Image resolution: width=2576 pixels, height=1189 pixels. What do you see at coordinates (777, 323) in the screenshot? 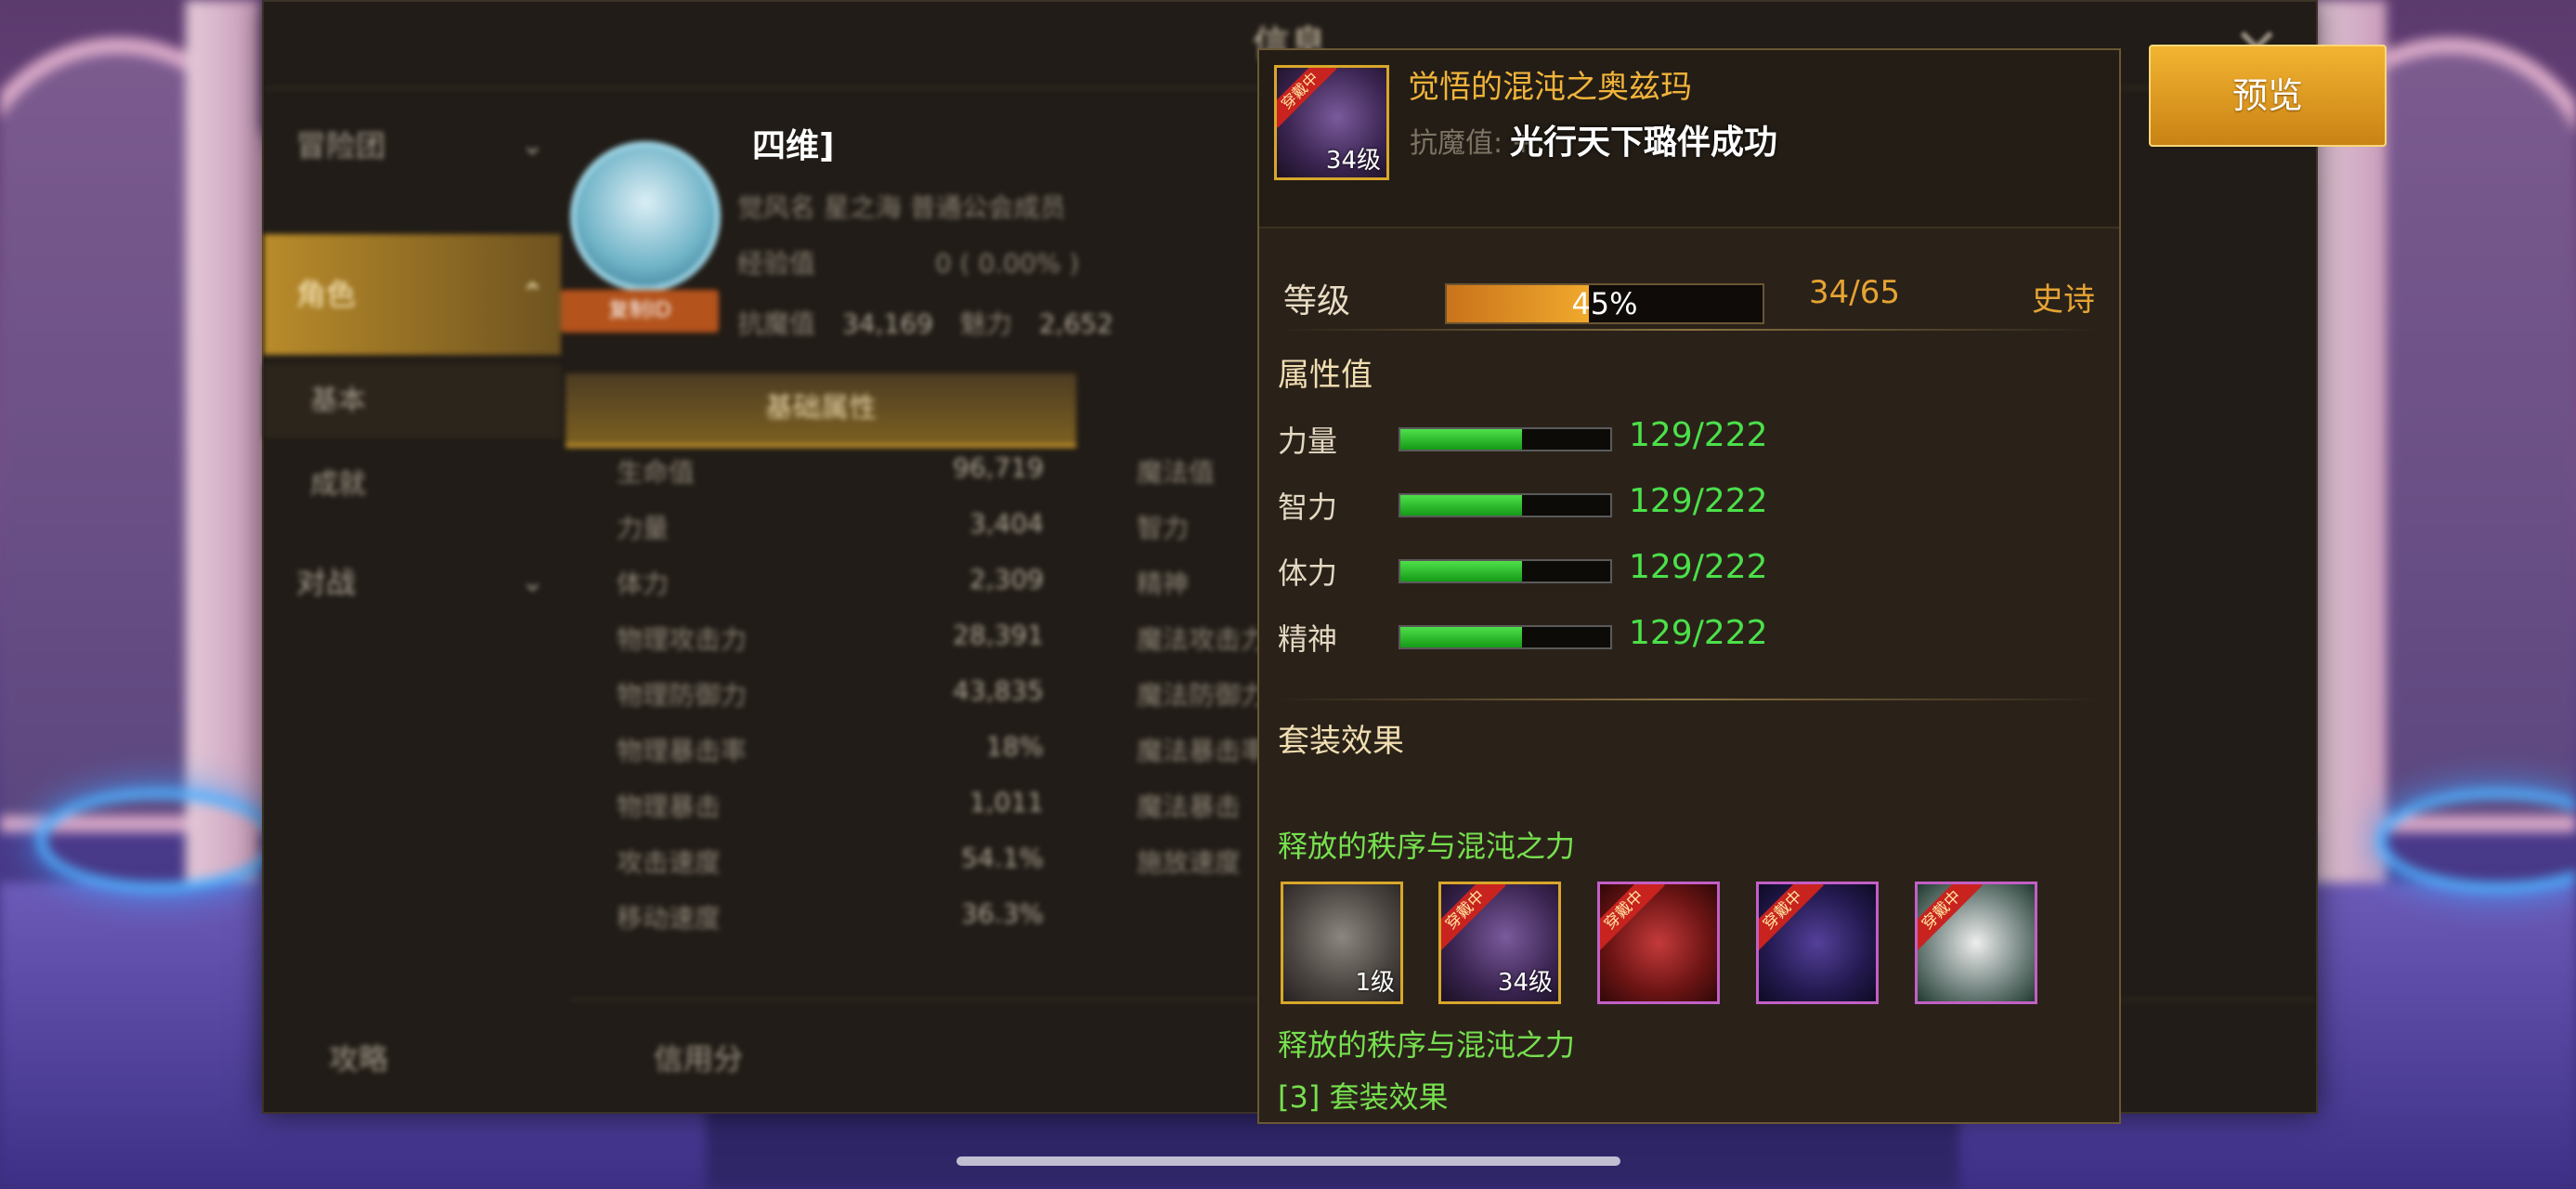
I see `resist-label: 抗魔值` at bounding box center [777, 323].